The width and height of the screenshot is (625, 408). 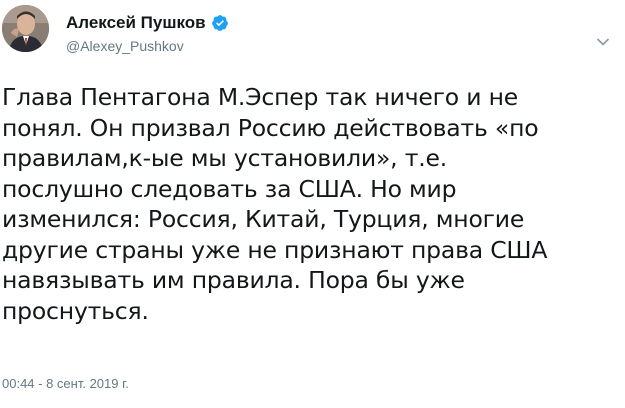 I want to click on verified-badge-icon, so click(x=220, y=23).